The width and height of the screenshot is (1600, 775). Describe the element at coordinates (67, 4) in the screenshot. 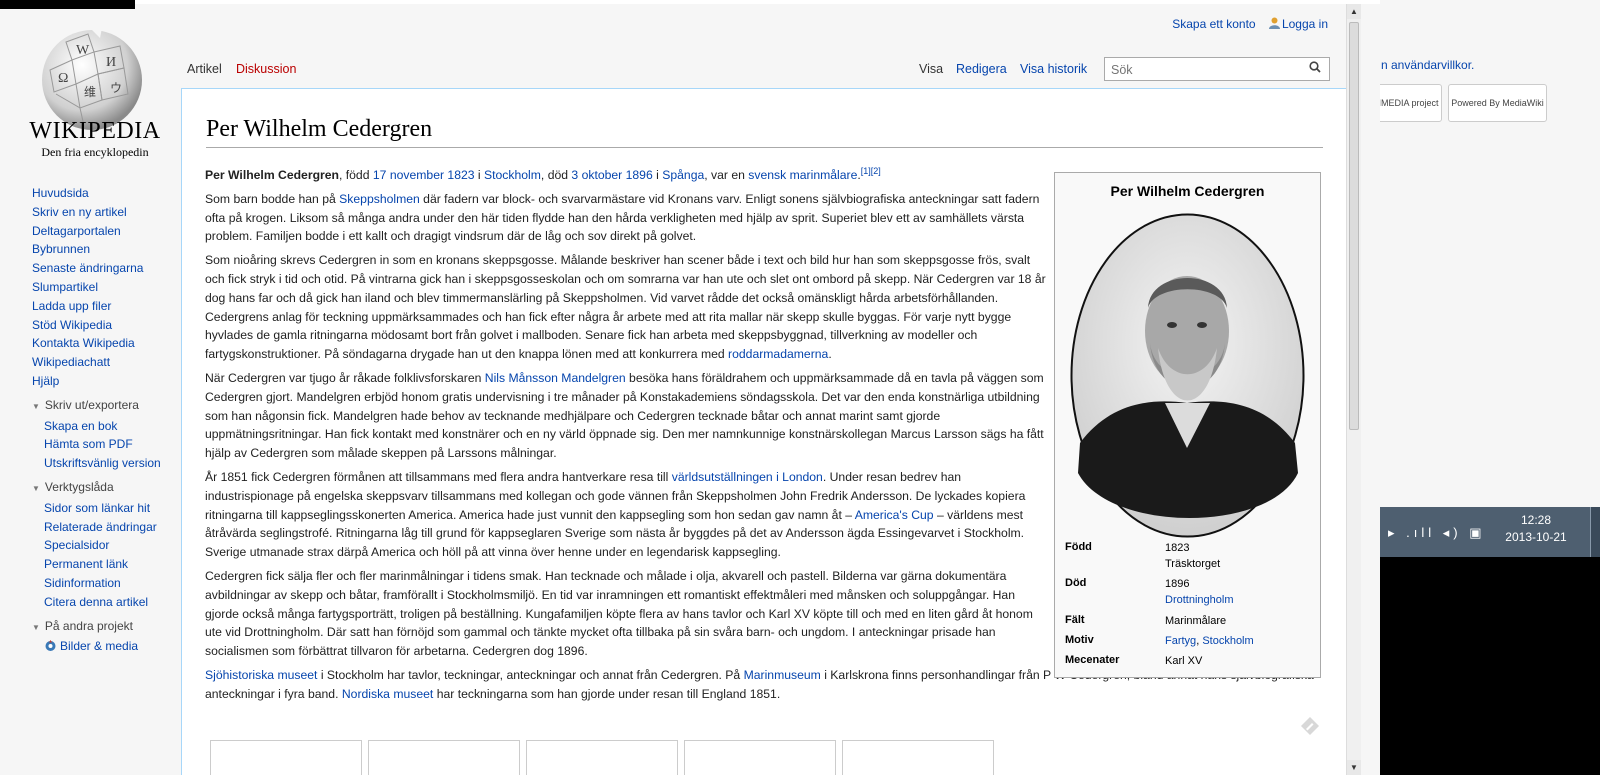

I see `window-top-strip` at that location.